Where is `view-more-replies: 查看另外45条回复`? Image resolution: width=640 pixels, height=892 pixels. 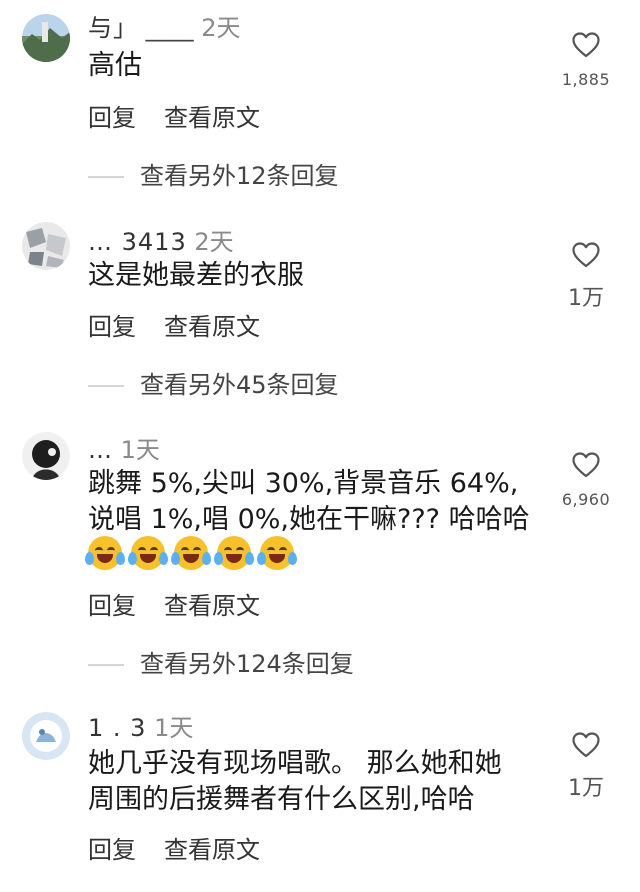 view-more-replies: 查看另外45条回复 is located at coordinates (213, 382).